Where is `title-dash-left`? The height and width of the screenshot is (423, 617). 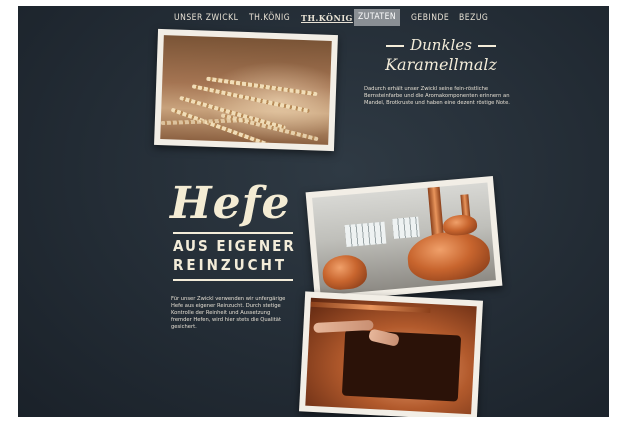 title-dash-left is located at coordinates (395, 46).